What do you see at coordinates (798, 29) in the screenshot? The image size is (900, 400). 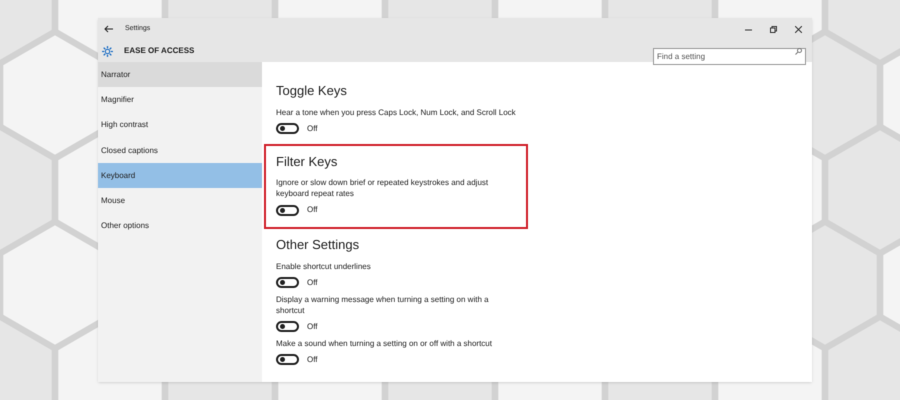 I see `close-icon` at bounding box center [798, 29].